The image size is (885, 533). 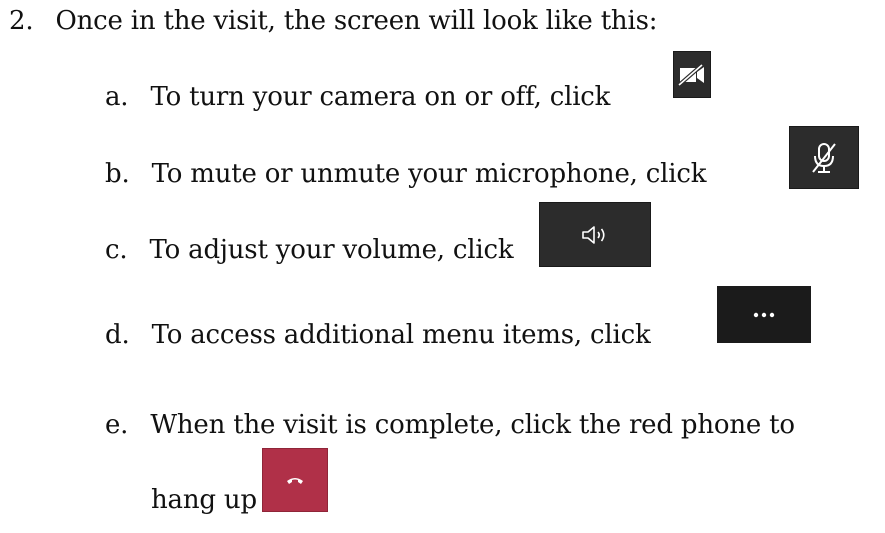 I want to click on microphone-muted-icon, so click(x=824, y=157).